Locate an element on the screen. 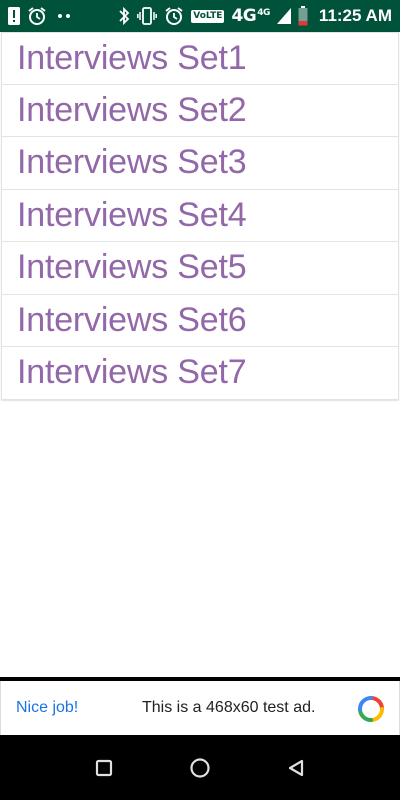 The height and width of the screenshot is (800, 400). back-button is located at coordinates (296, 768).